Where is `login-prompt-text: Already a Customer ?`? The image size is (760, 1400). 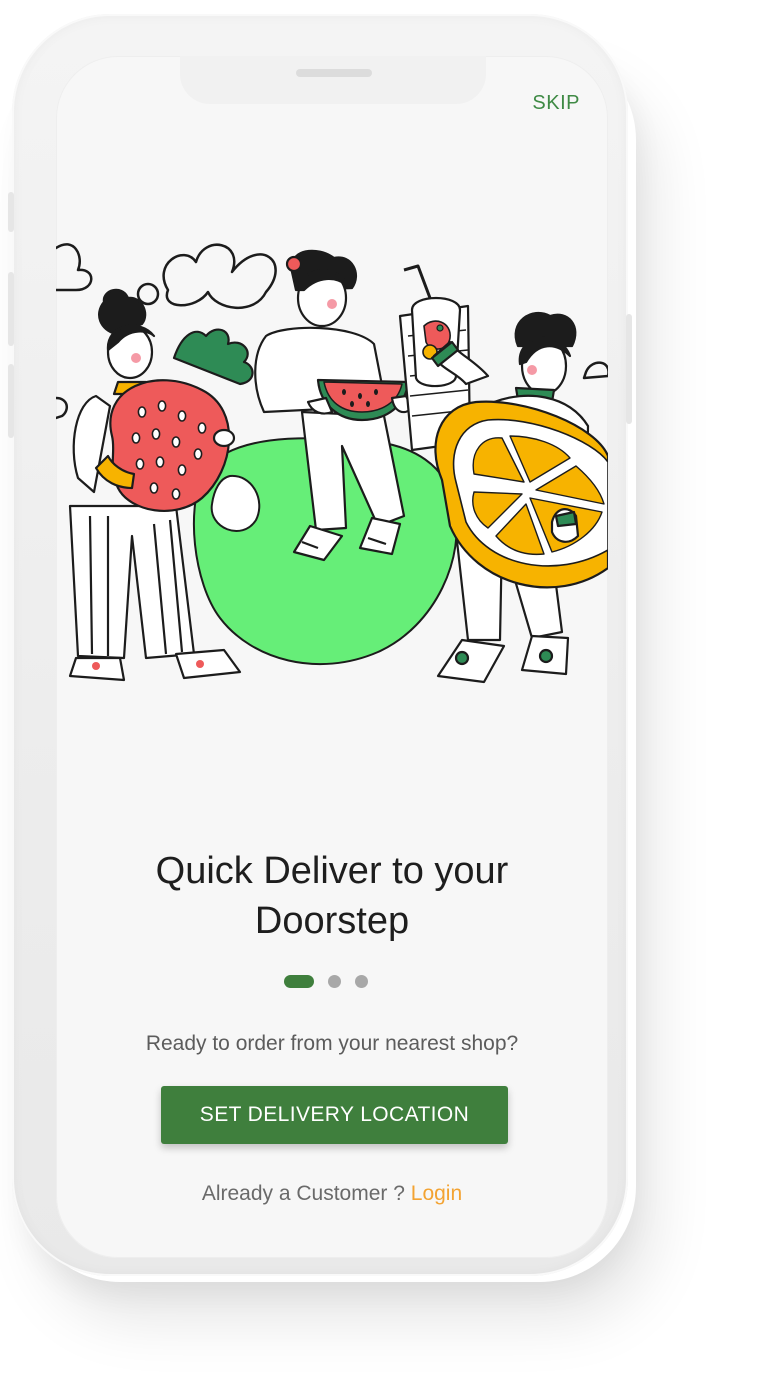
login-prompt-text: Already a Customer ? is located at coordinates (303, 1193).